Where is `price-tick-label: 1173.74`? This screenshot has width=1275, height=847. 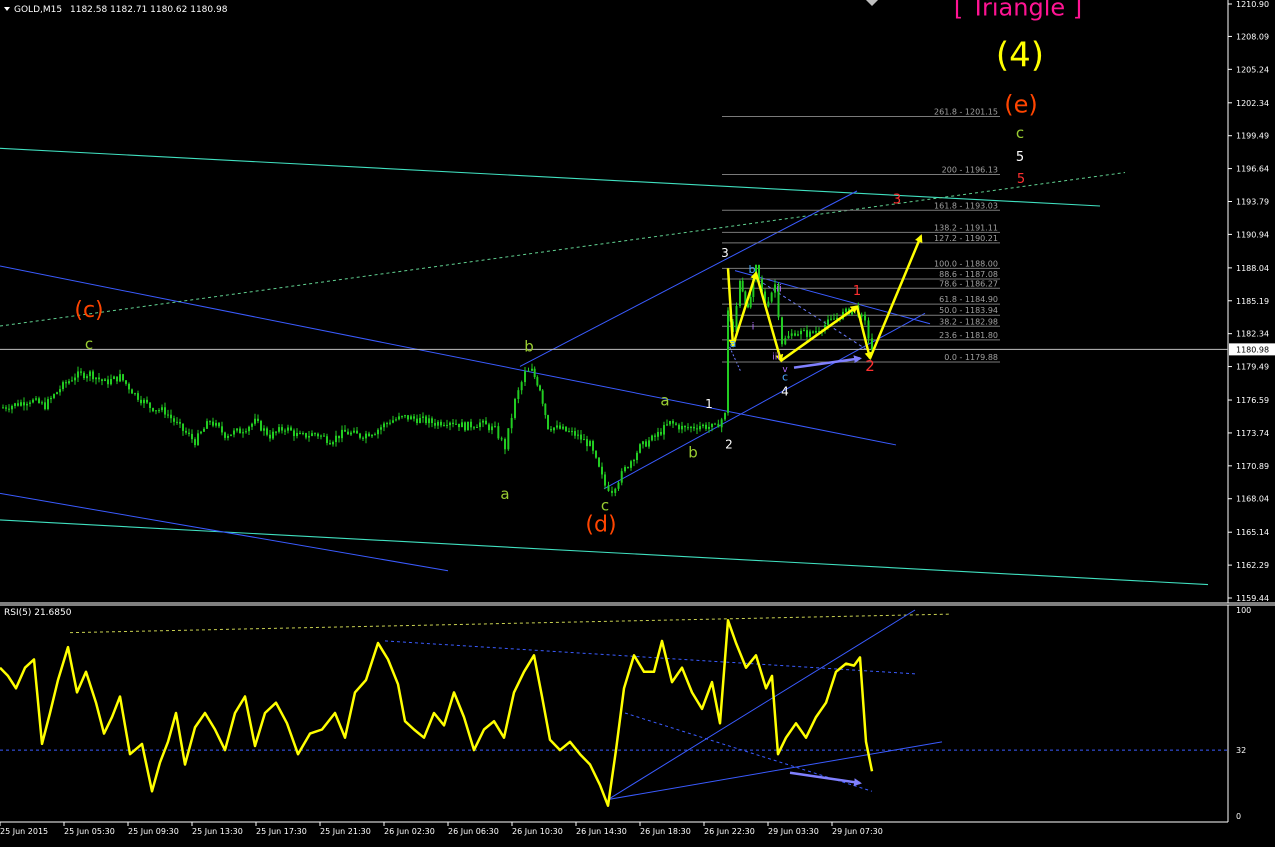
price-tick-label: 1173.74 is located at coordinates (1252, 433).